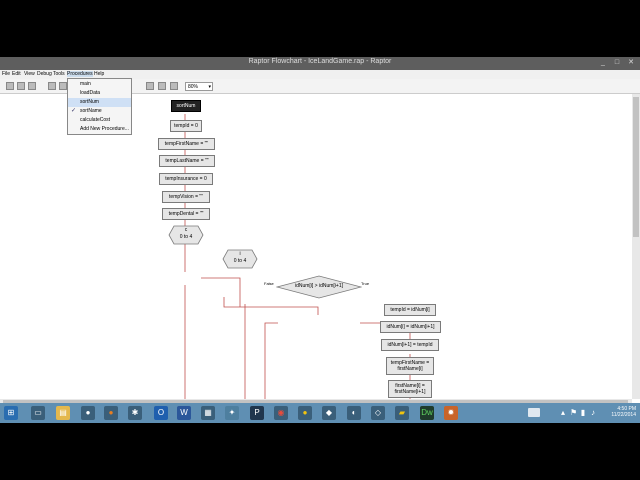  What do you see at coordinates (193, 87) in the screenshot?
I see `zoom-value: 80%` at bounding box center [193, 87].